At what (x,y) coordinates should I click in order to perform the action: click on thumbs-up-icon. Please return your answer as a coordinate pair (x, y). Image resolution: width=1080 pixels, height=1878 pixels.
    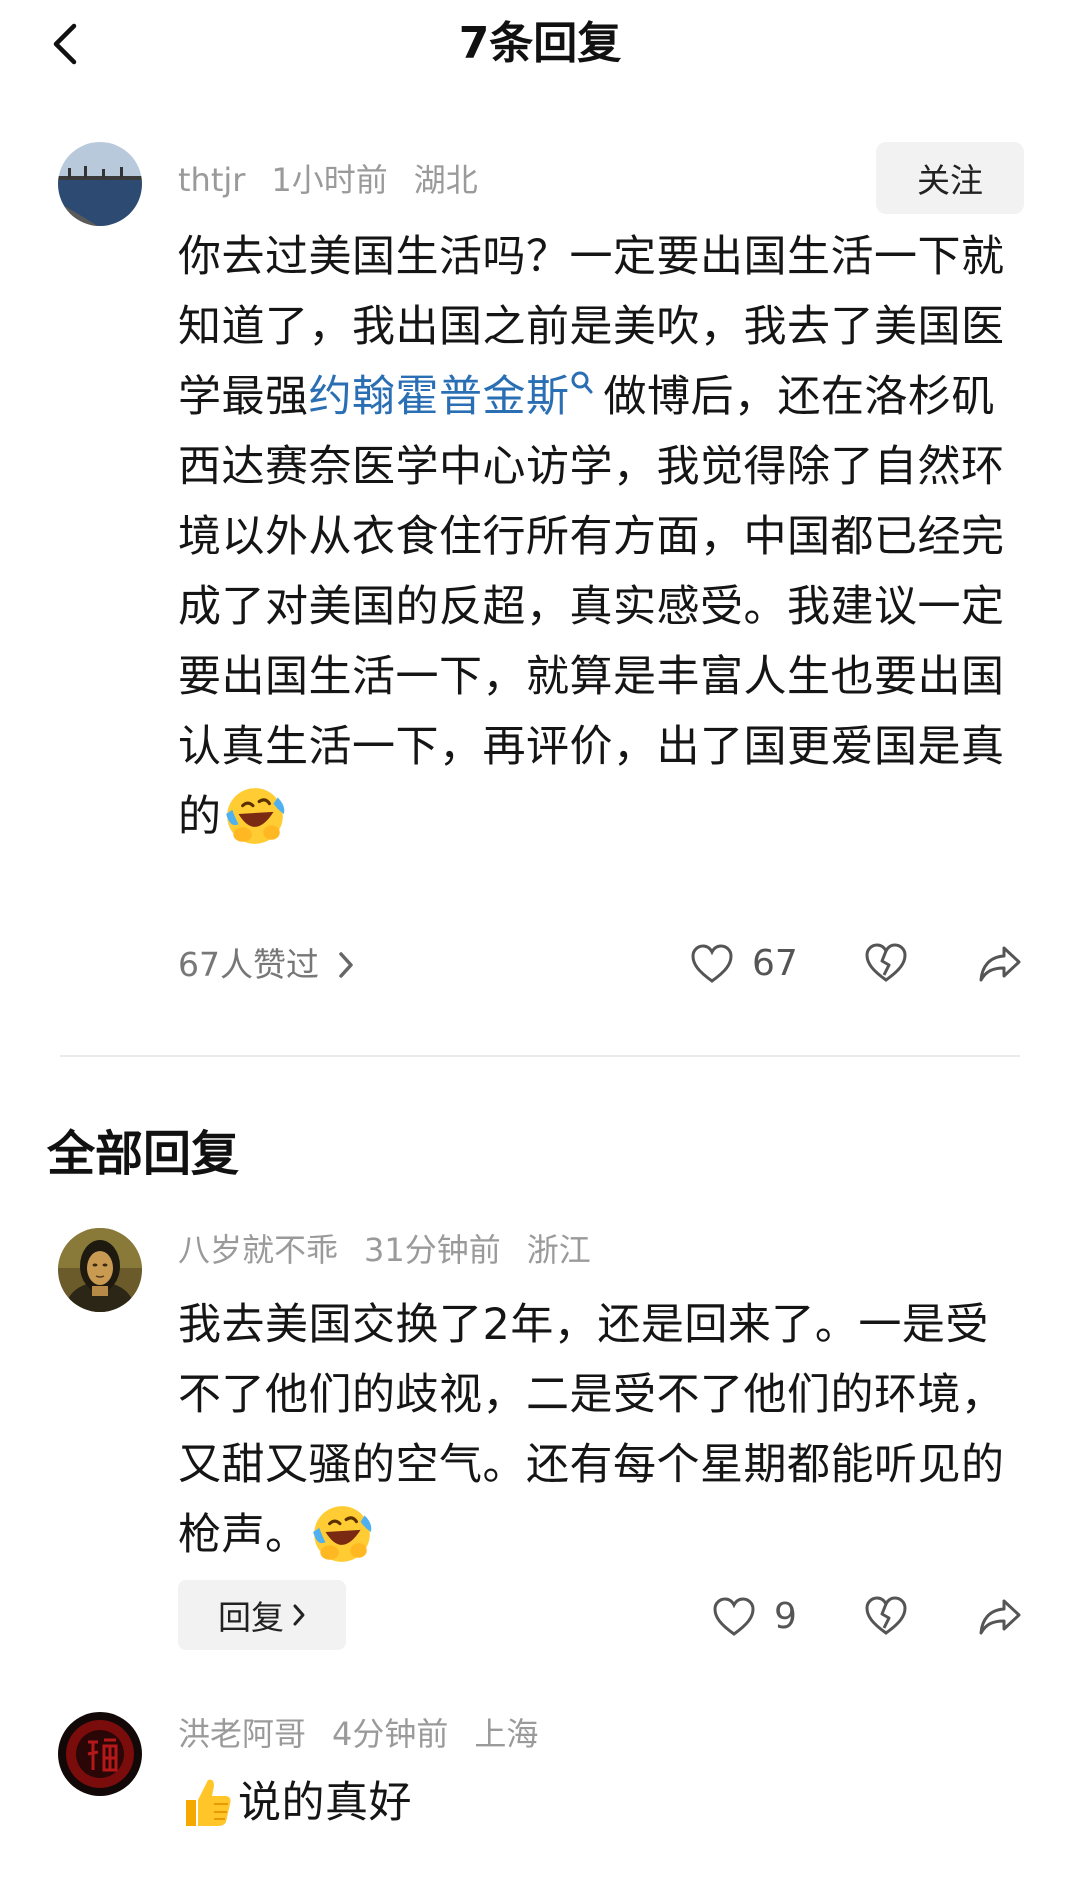
    Looking at the image, I should click on (208, 1802).